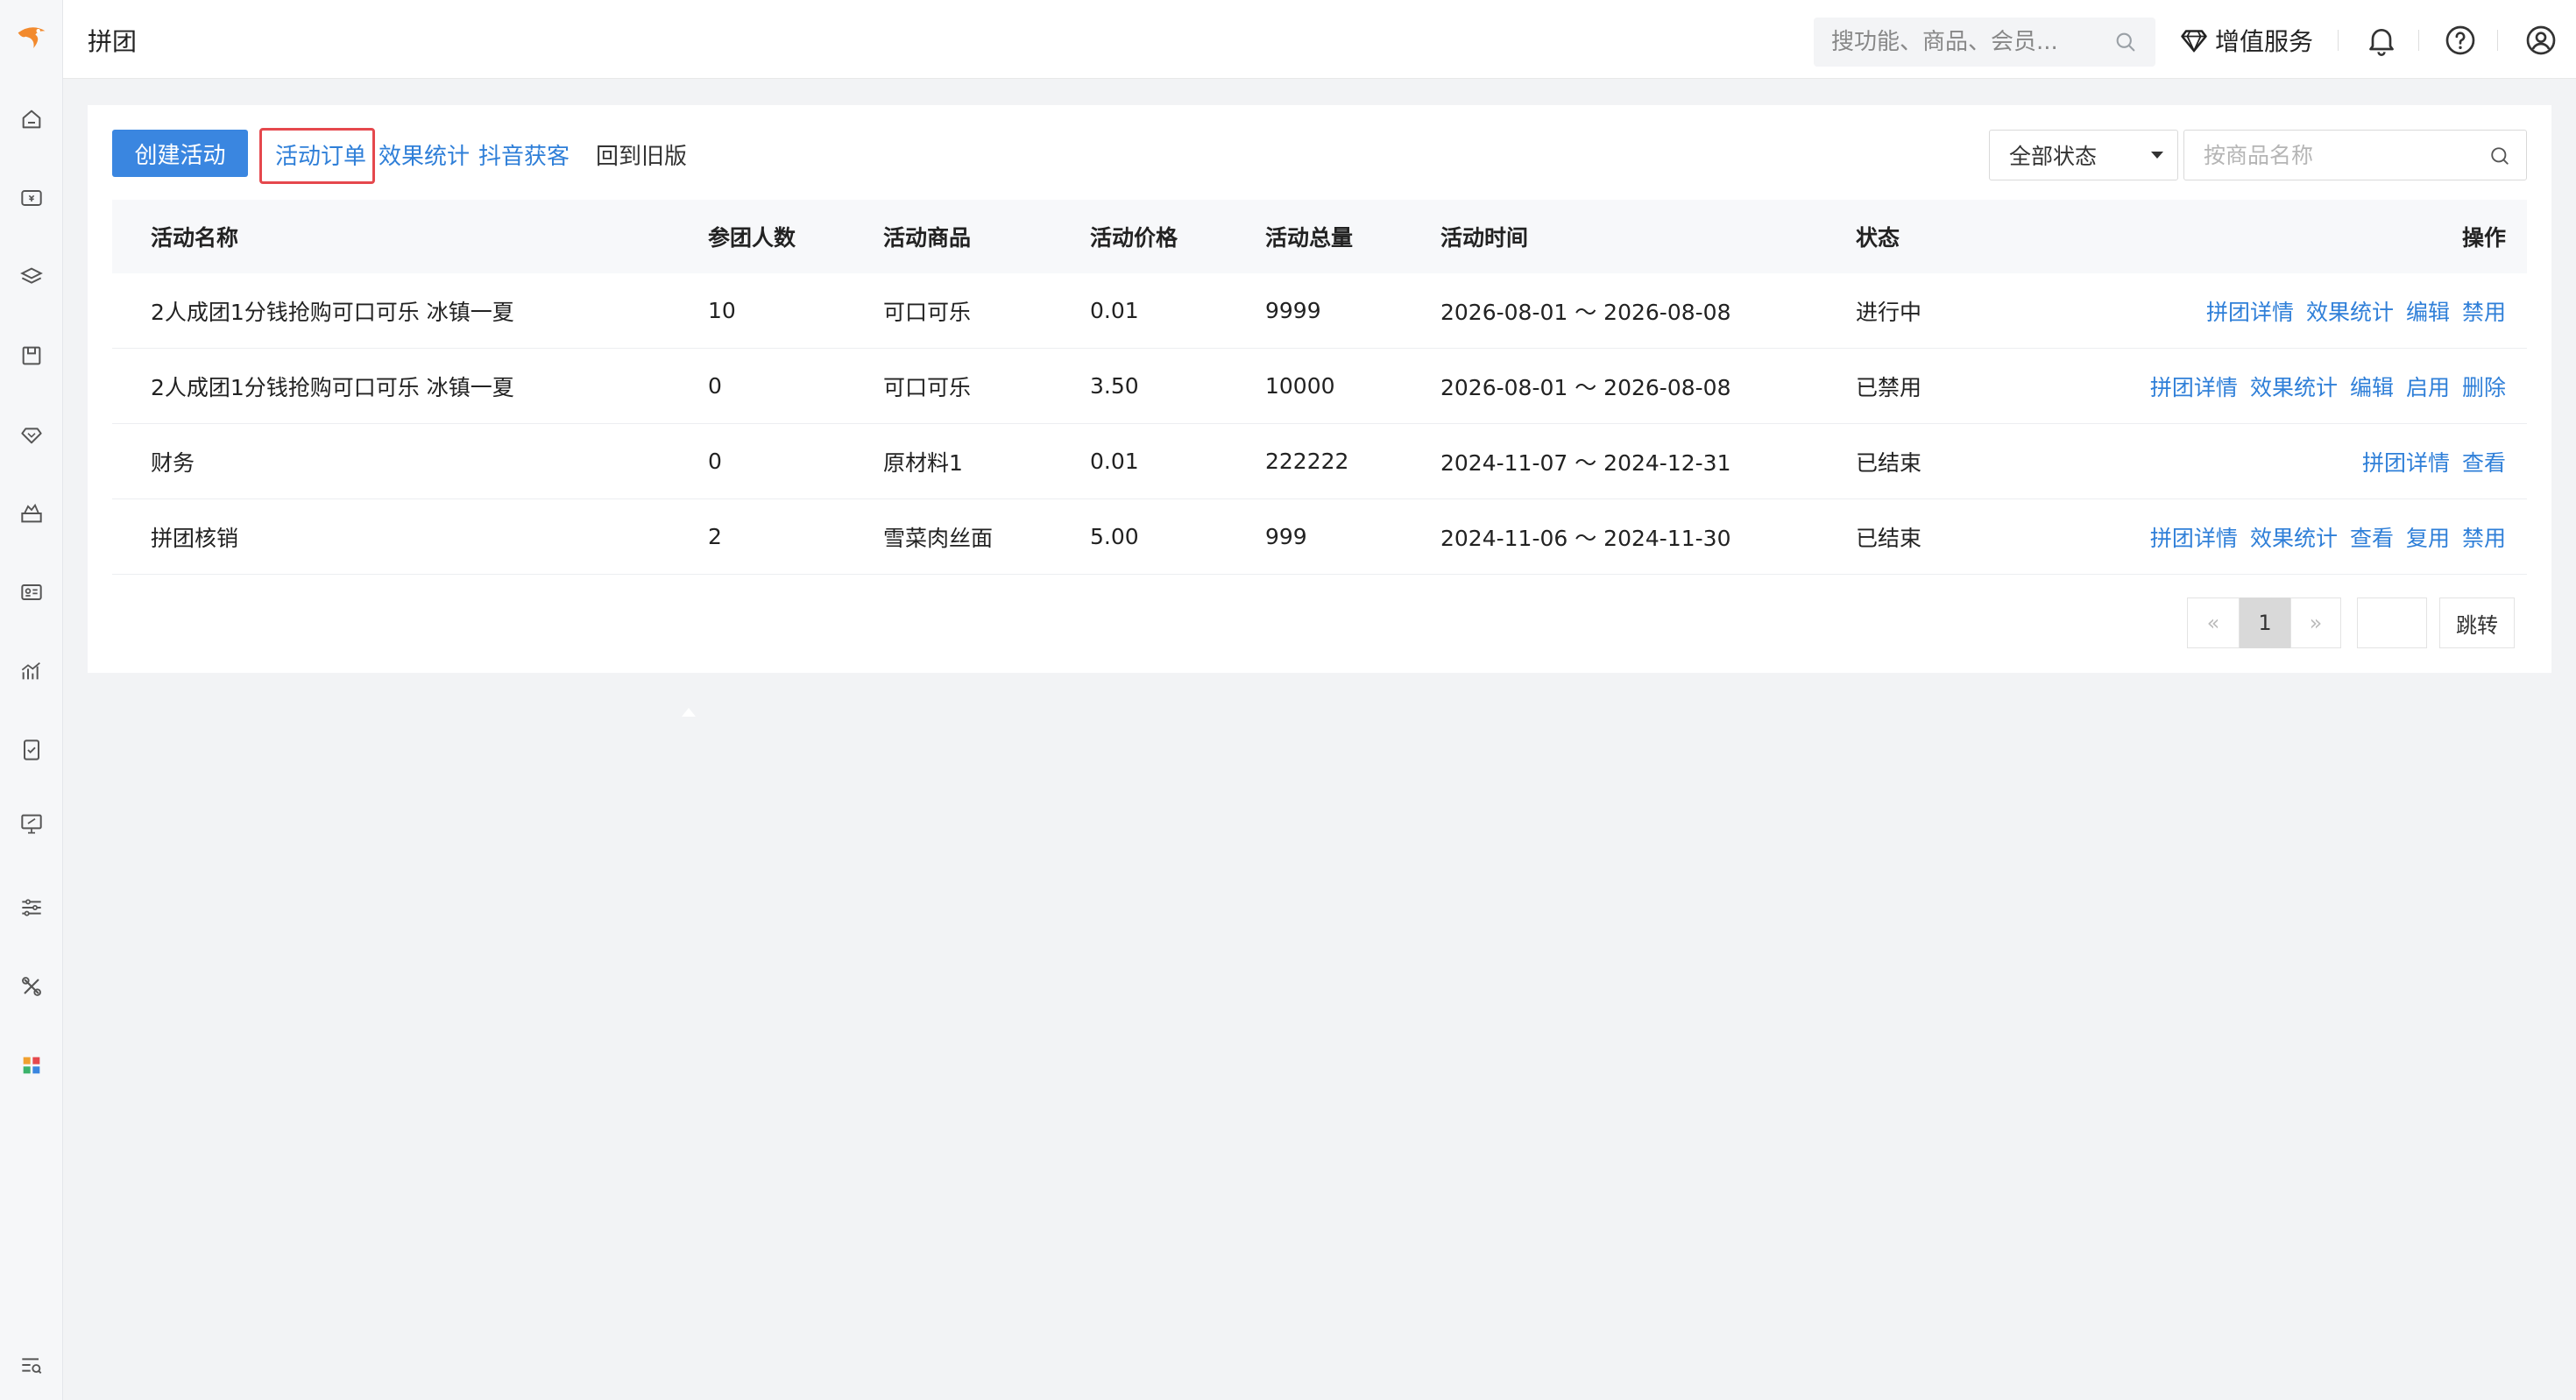 Image resolution: width=2576 pixels, height=1400 pixels. Describe the element at coordinates (2428, 537) in the screenshot. I see `row-action-link: 复用` at that location.